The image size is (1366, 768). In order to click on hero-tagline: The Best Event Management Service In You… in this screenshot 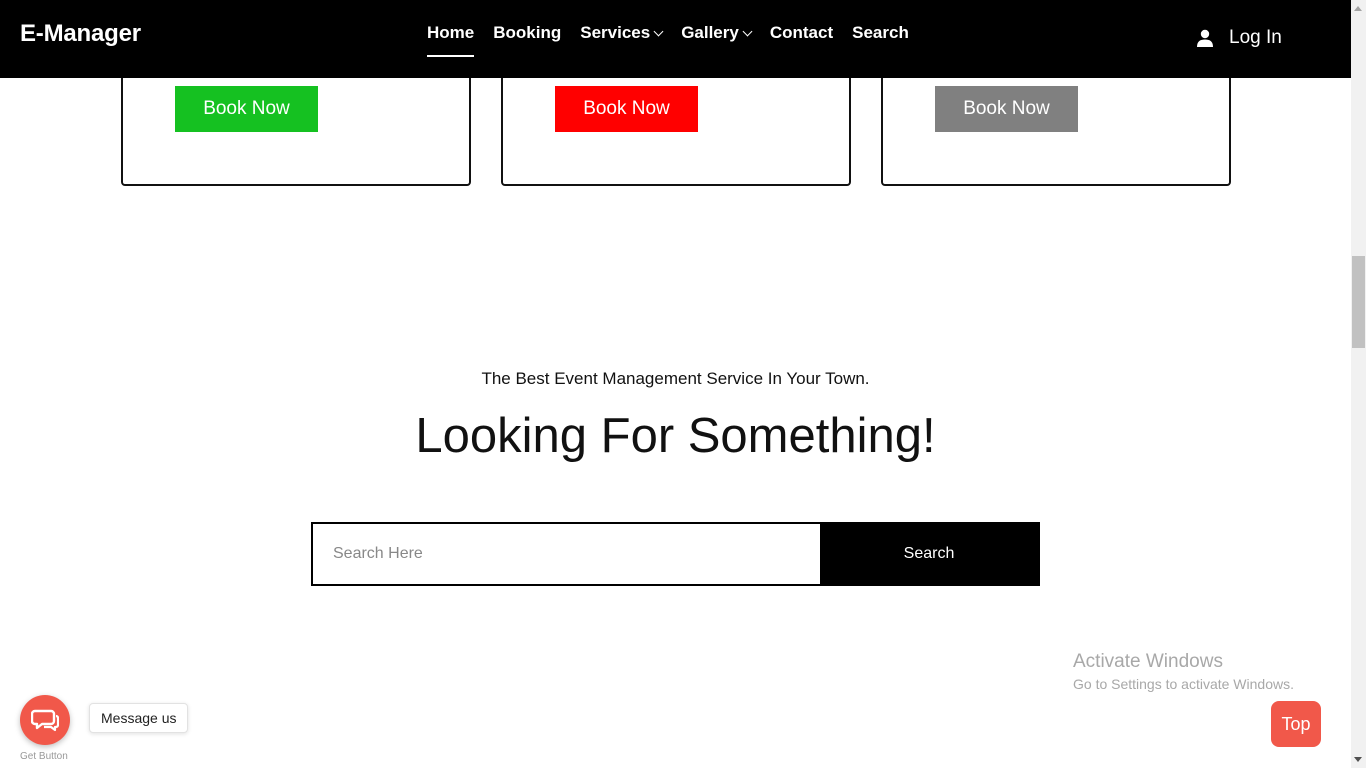, I will do `click(675, 378)`.